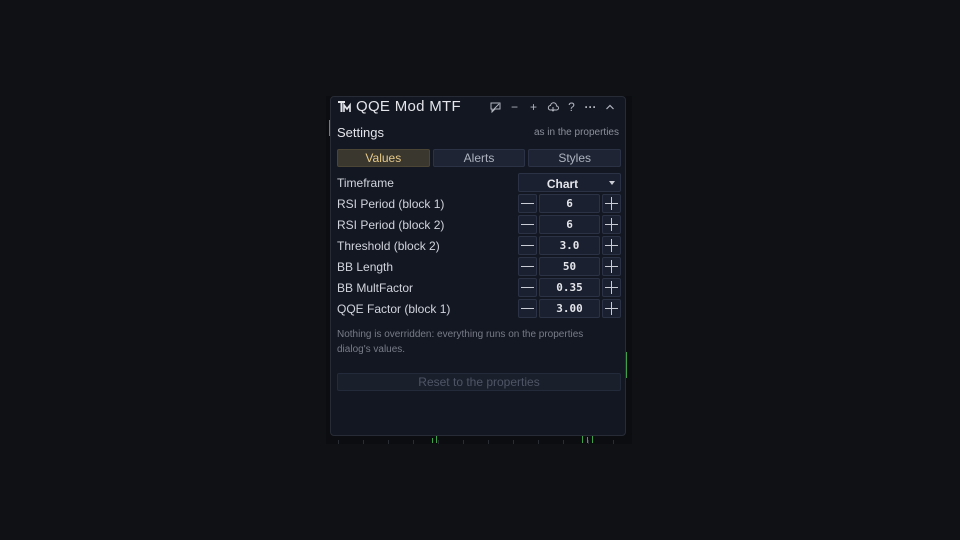 The image size is (960, 540). I want to click on rsi-period-block1-row: RSI Period (block 1) 6, so click(479, 203).